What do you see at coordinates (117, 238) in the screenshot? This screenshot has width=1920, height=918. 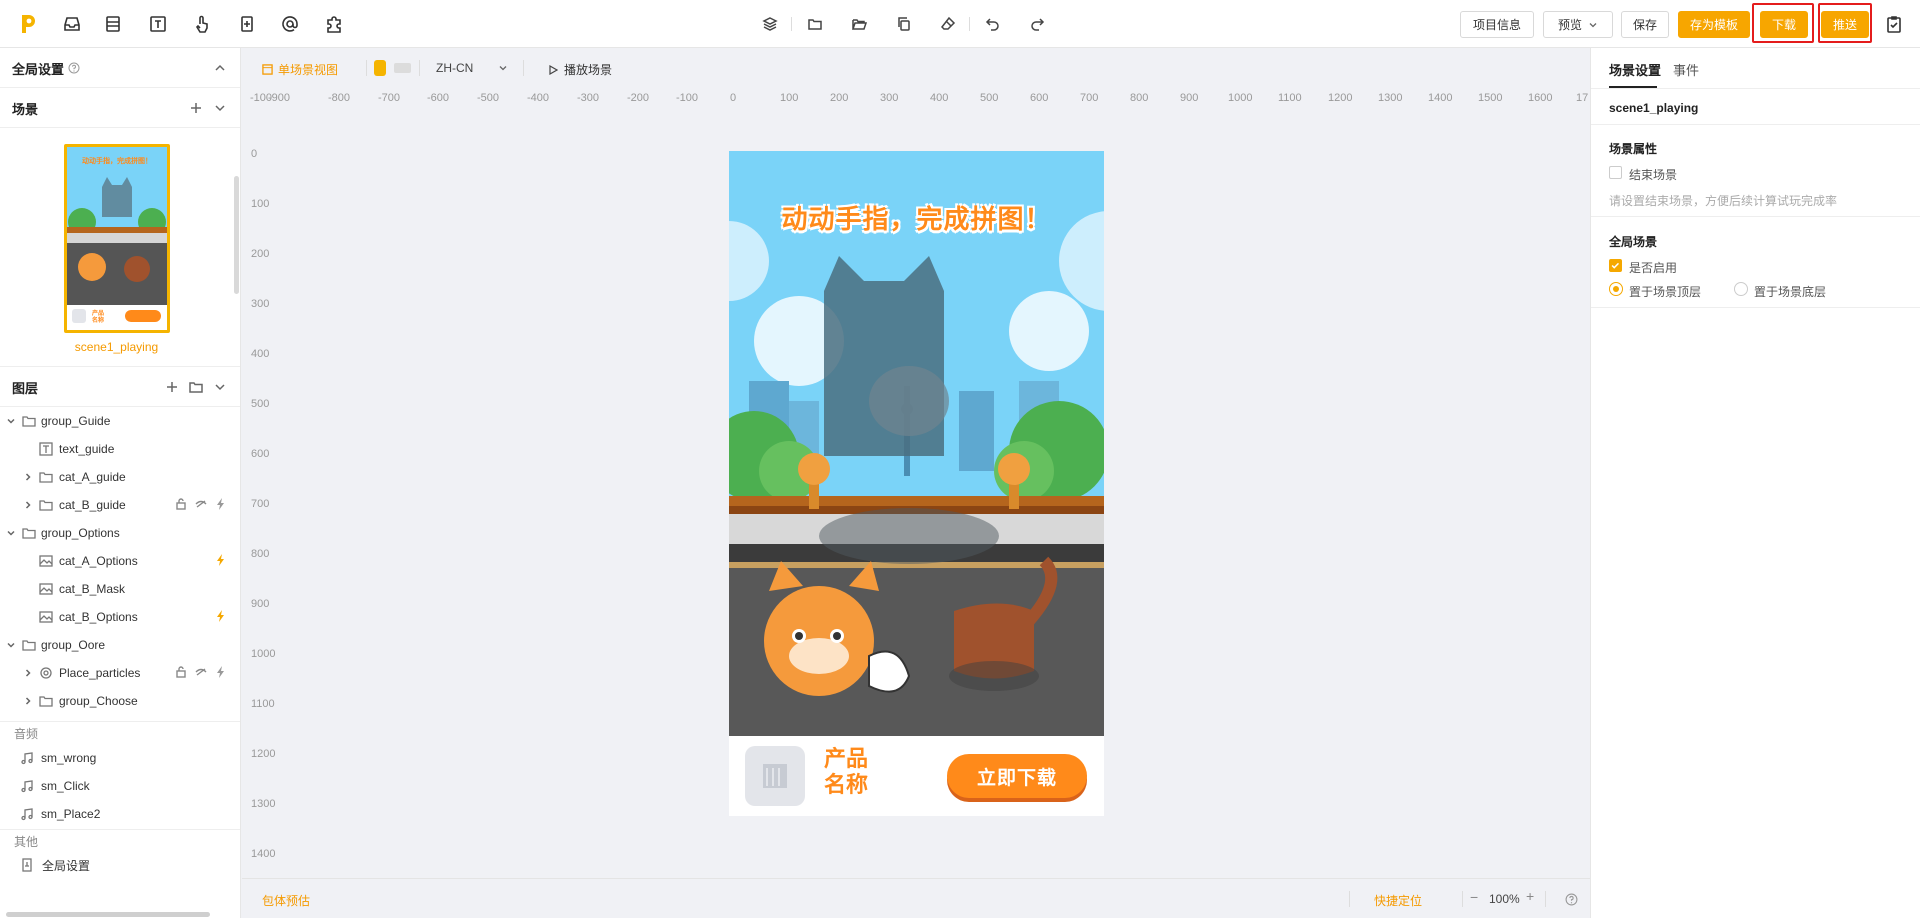 I see `scene-thumbnail: 动动手指，完成拼图！ 产品 名称` at bounding box center [117, 238].